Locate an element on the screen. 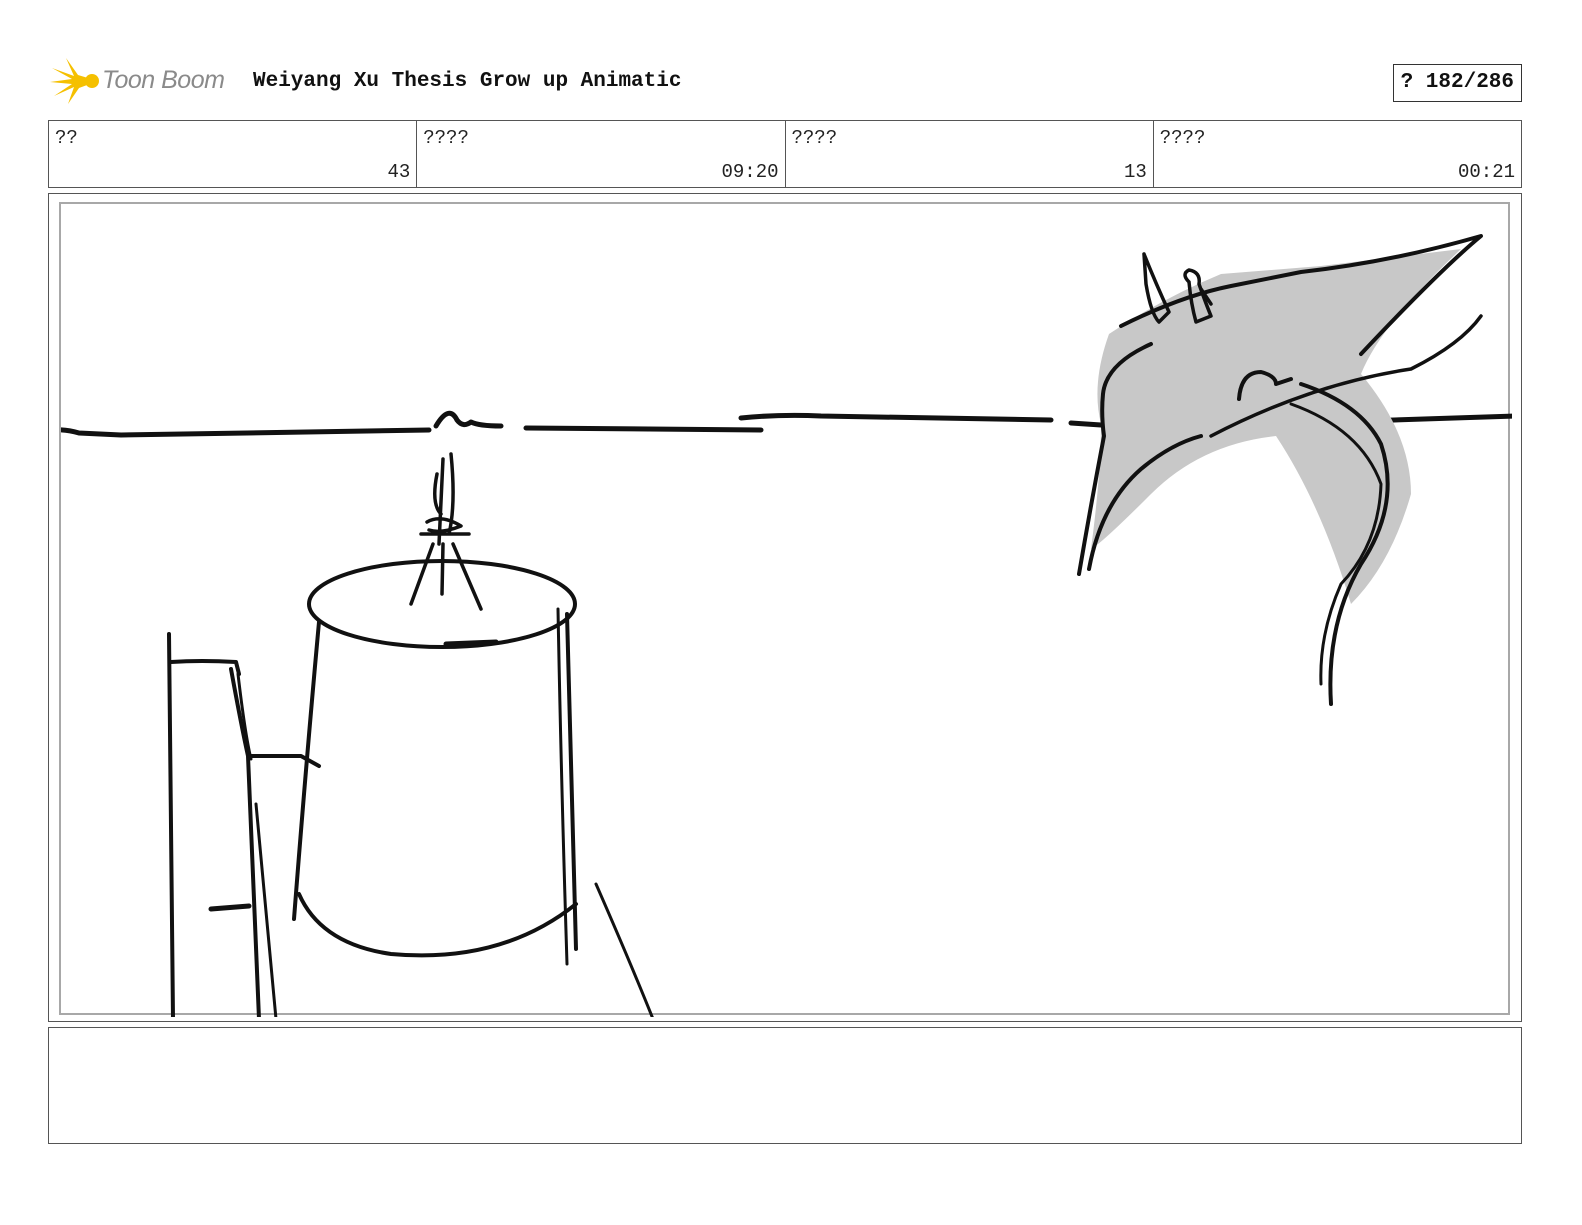 The height and width of the screenshot is (1225, 1582). page-counter: ? 182/286 is located at coordinates (1457, 83).